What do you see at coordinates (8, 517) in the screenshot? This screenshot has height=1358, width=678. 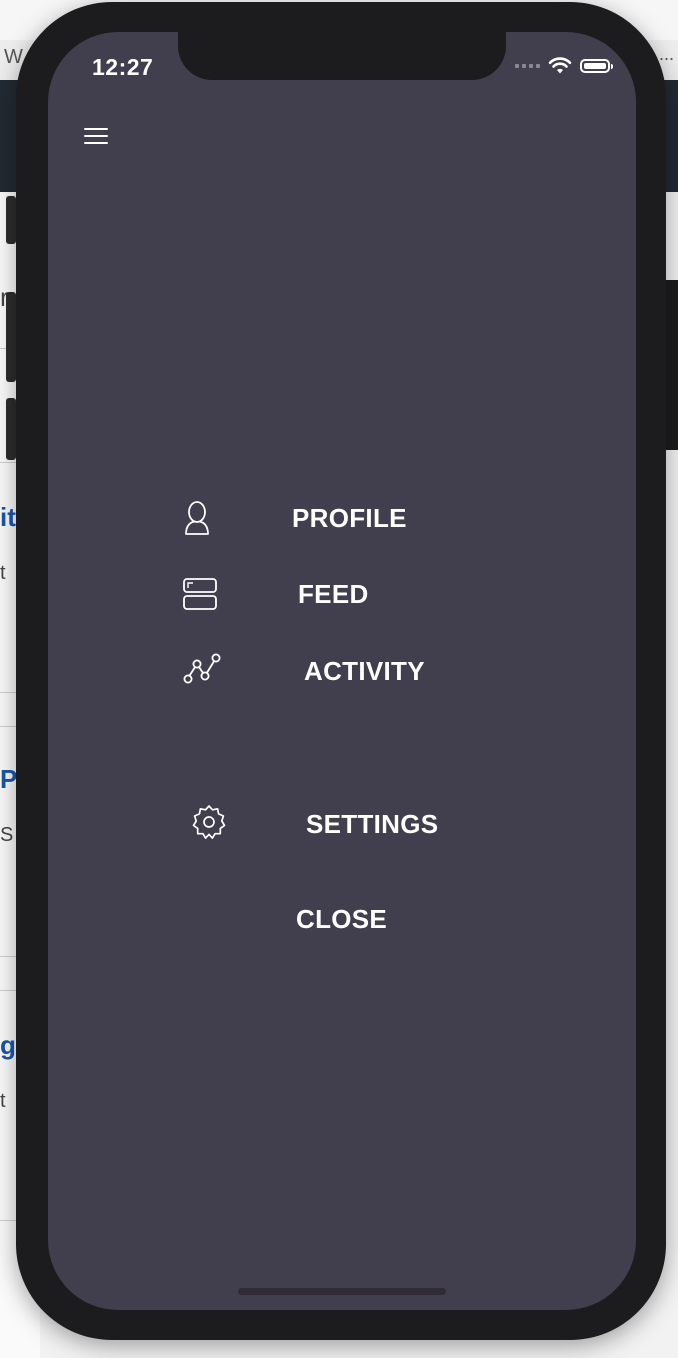 I see `background-link-fragment: it` at bounding box center [8, 517].